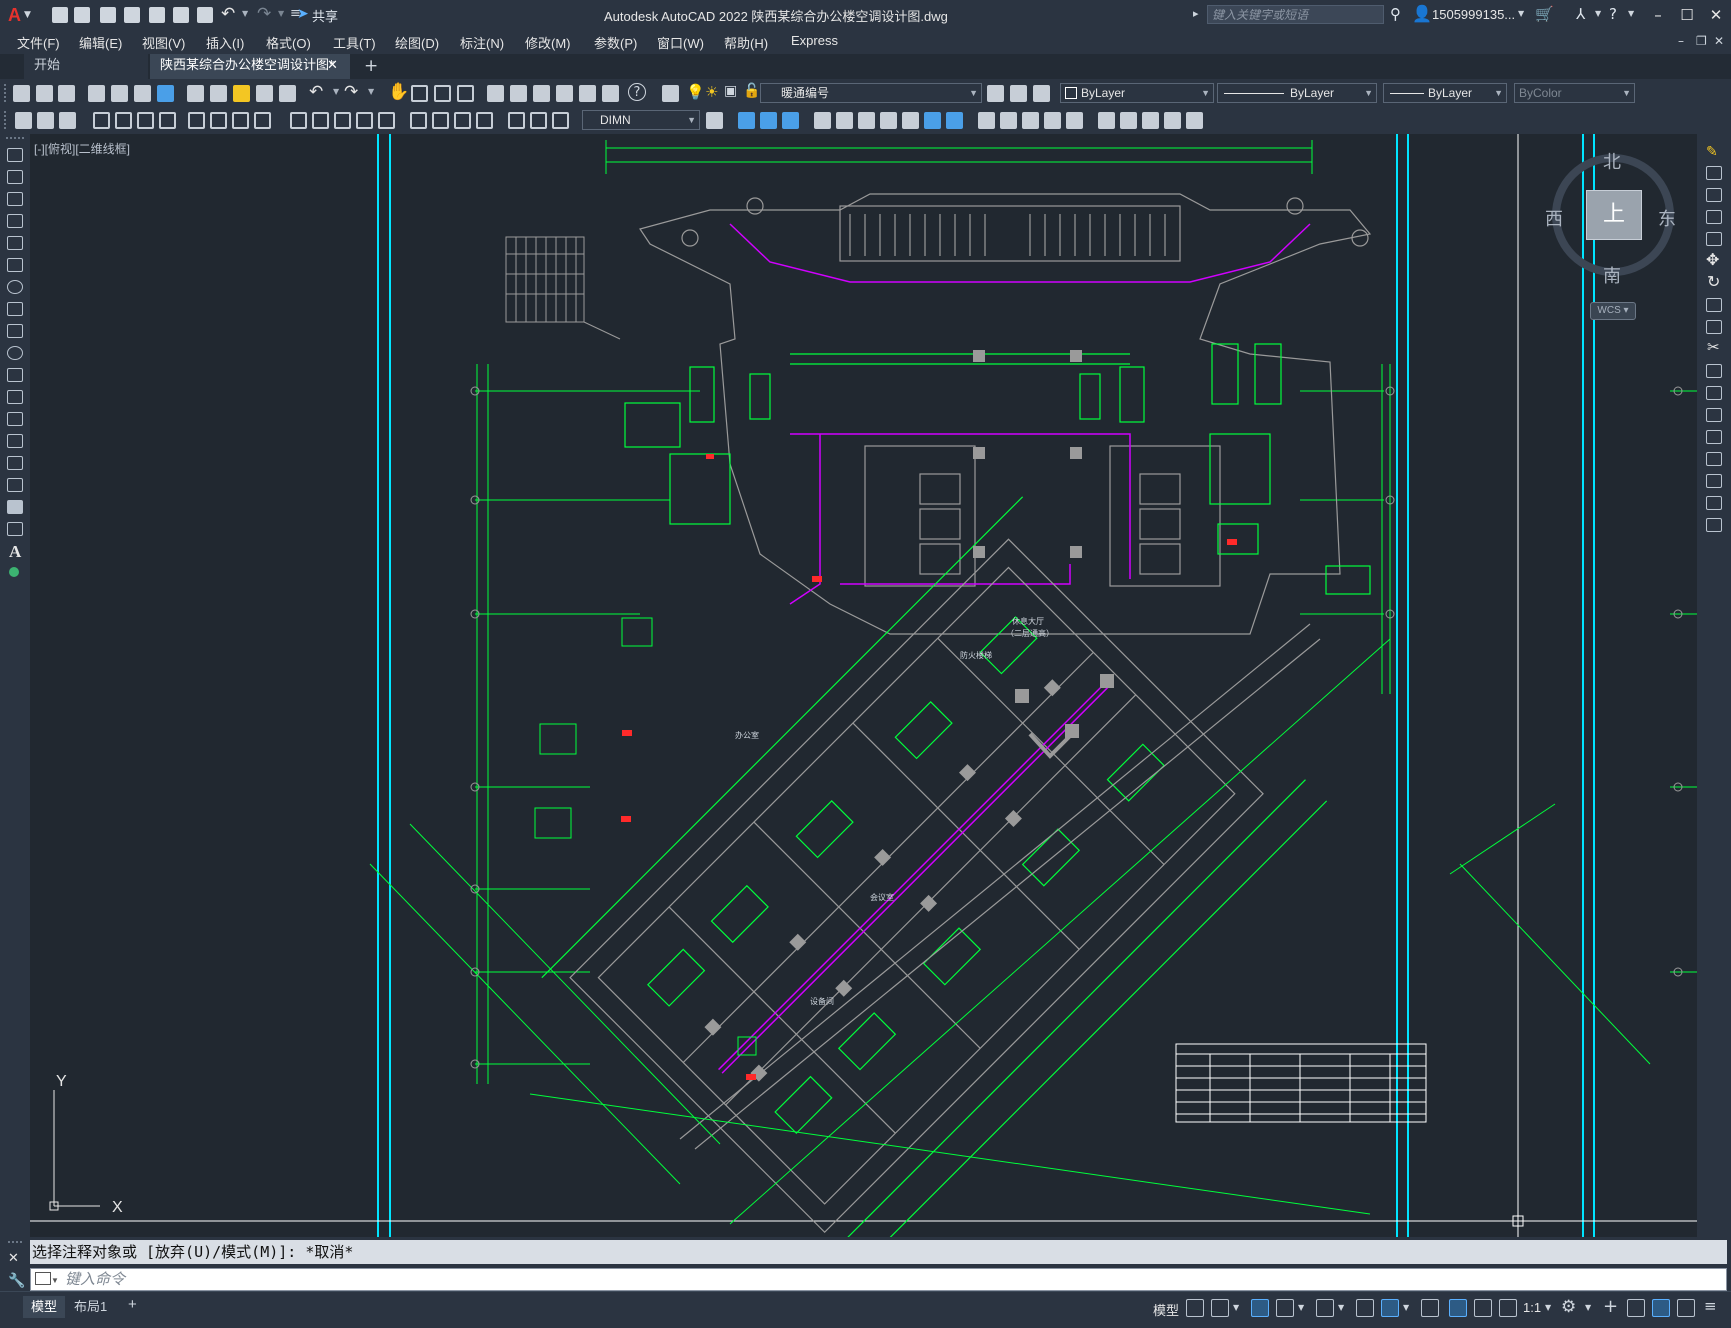  What do you see at coordinates (45, 120) in the screenshot?
I see `layer-iso-icon` at bounding box center [45, 120].